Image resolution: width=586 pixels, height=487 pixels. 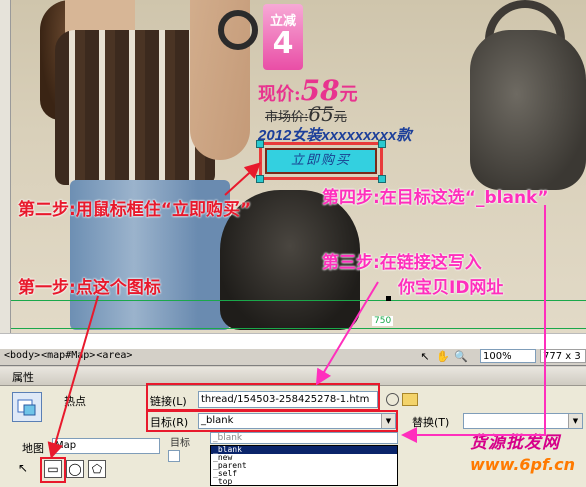 I want to click on step3-annotation-line1: 第三步:在链接这写入, so click(x=402, y=263).